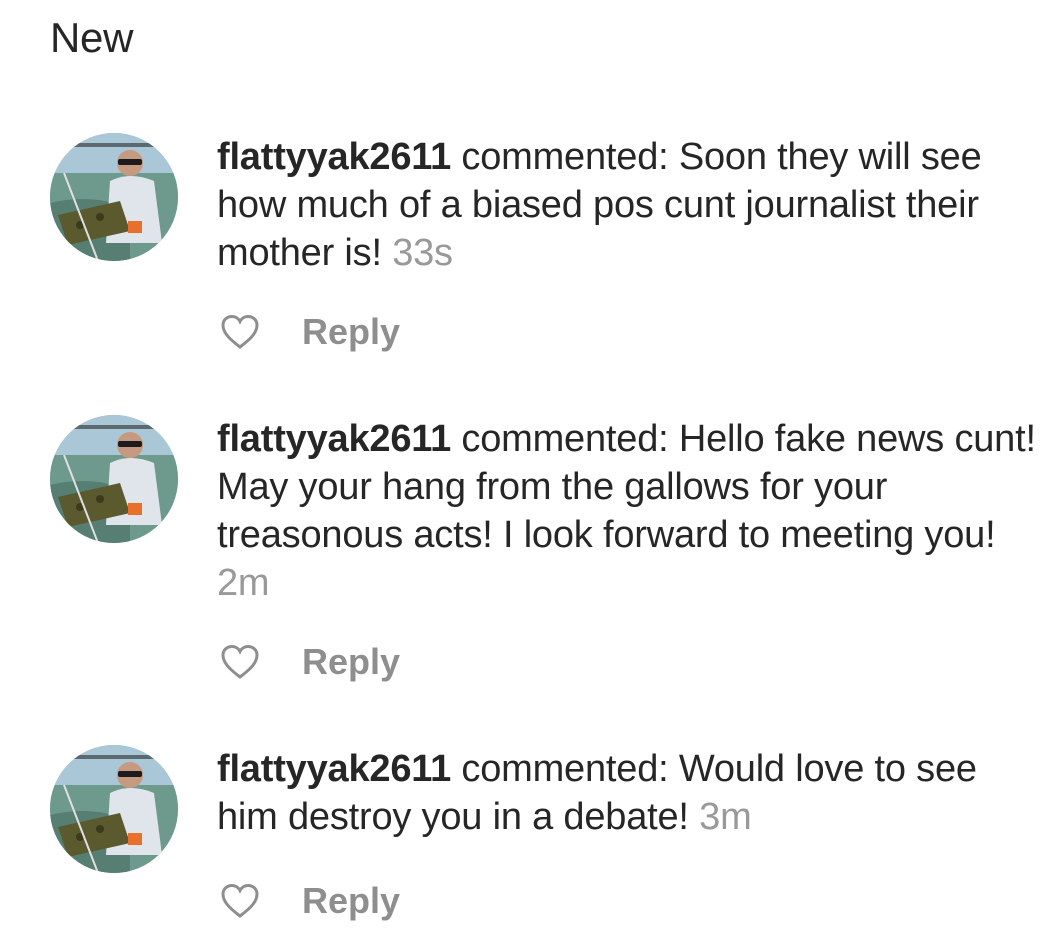 This screenshot has width=1055, height=928. What do you see at coordinates (422, 253) in the screenshot?
I see `timestamp: 33s` at bounding box center [422, 253].